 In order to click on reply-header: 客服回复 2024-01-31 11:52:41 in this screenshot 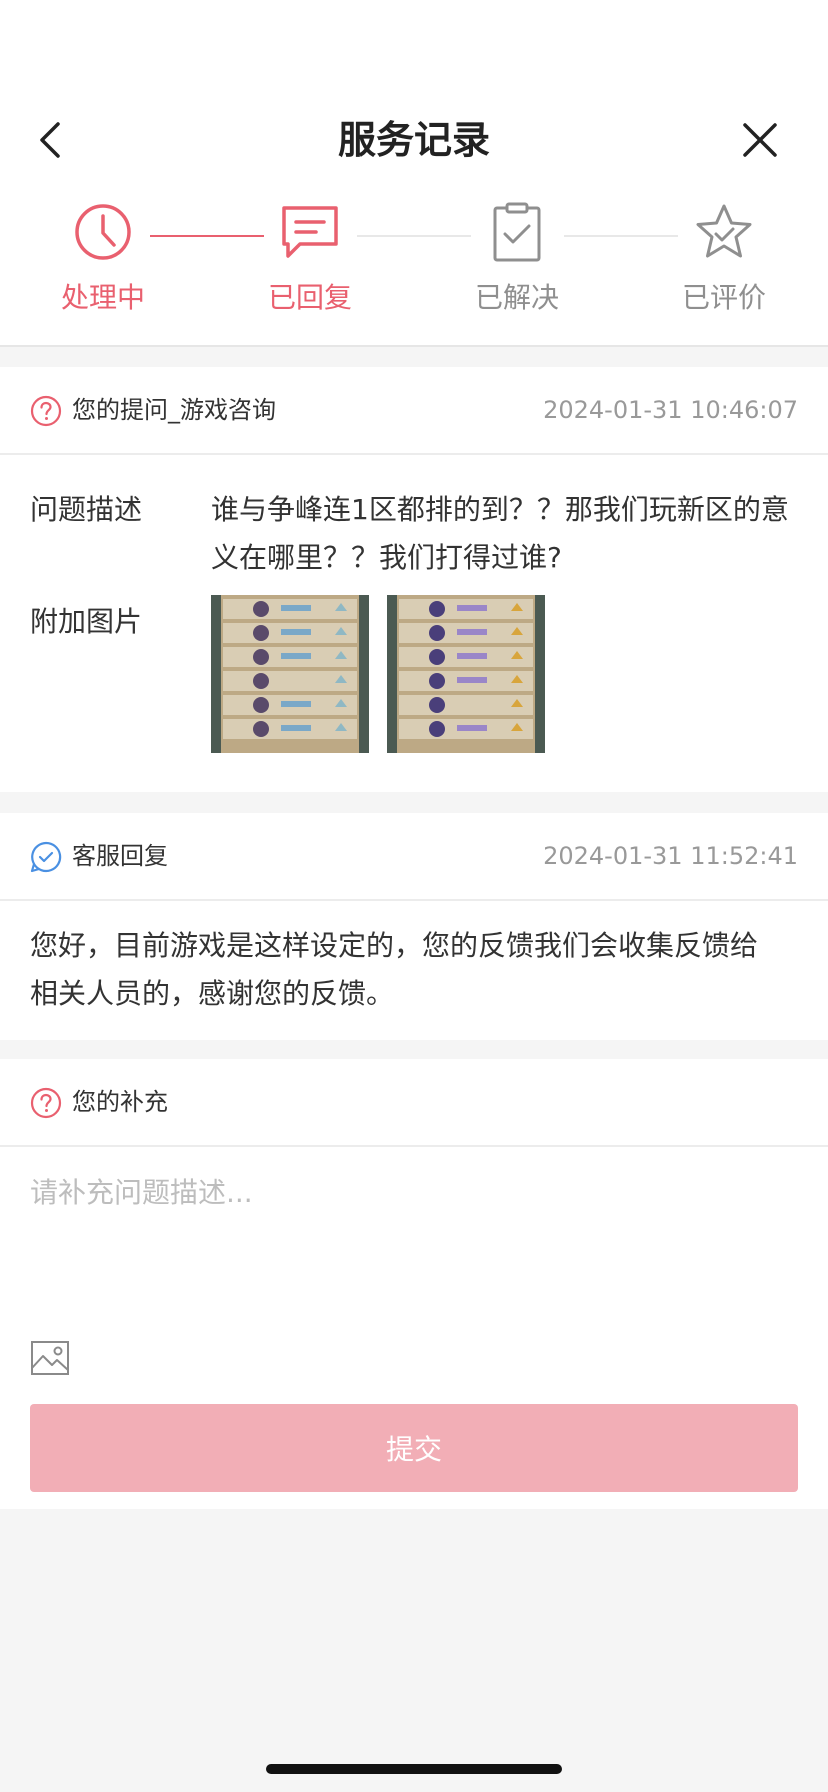, I will do `click(414, 857)`.